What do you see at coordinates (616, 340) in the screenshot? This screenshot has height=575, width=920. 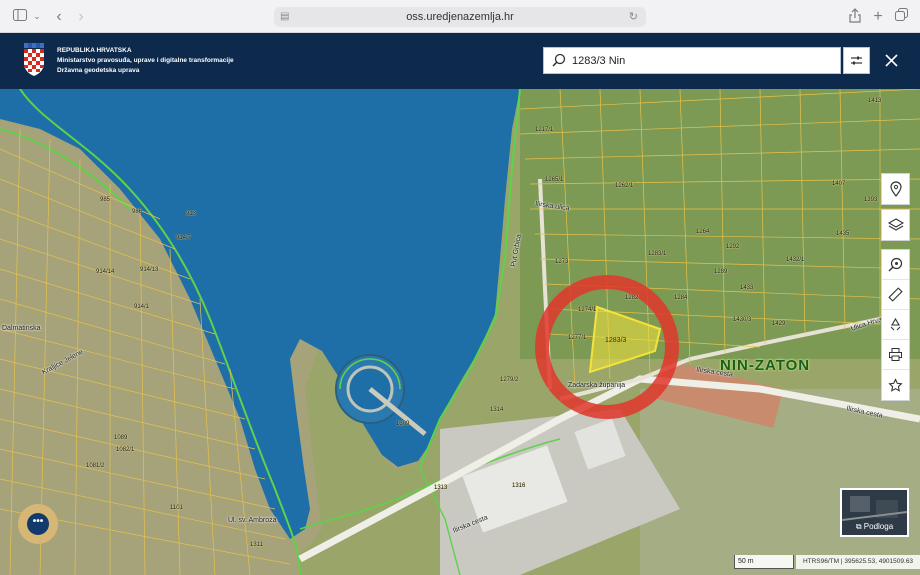 I see `selected-parcel-label: 1283/3` at bounding box center [616, 340].